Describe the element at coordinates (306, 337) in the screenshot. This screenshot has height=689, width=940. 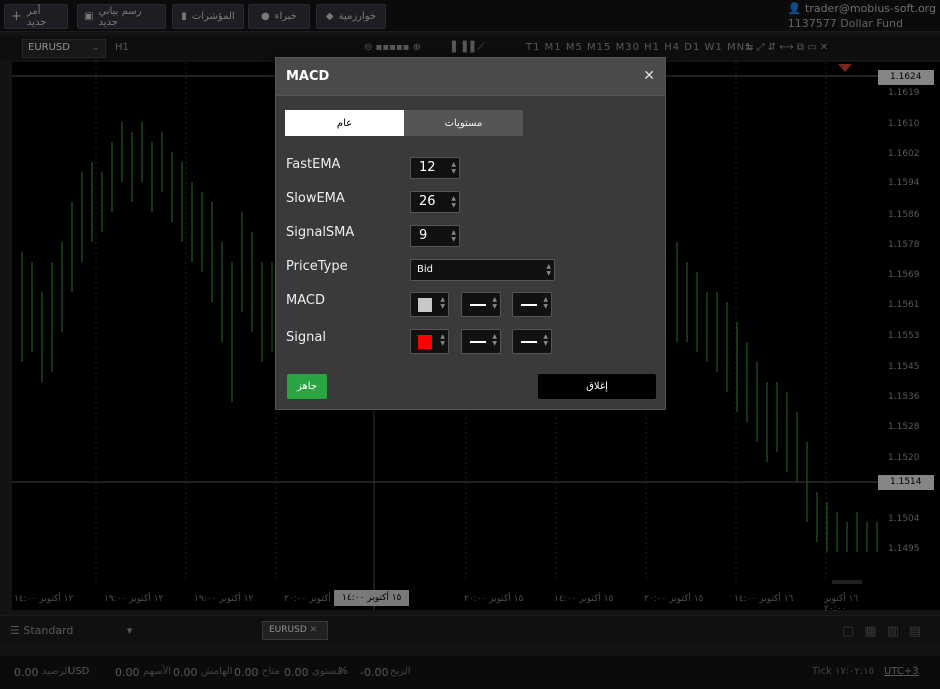
I see `signal-label: Signal` at that location.